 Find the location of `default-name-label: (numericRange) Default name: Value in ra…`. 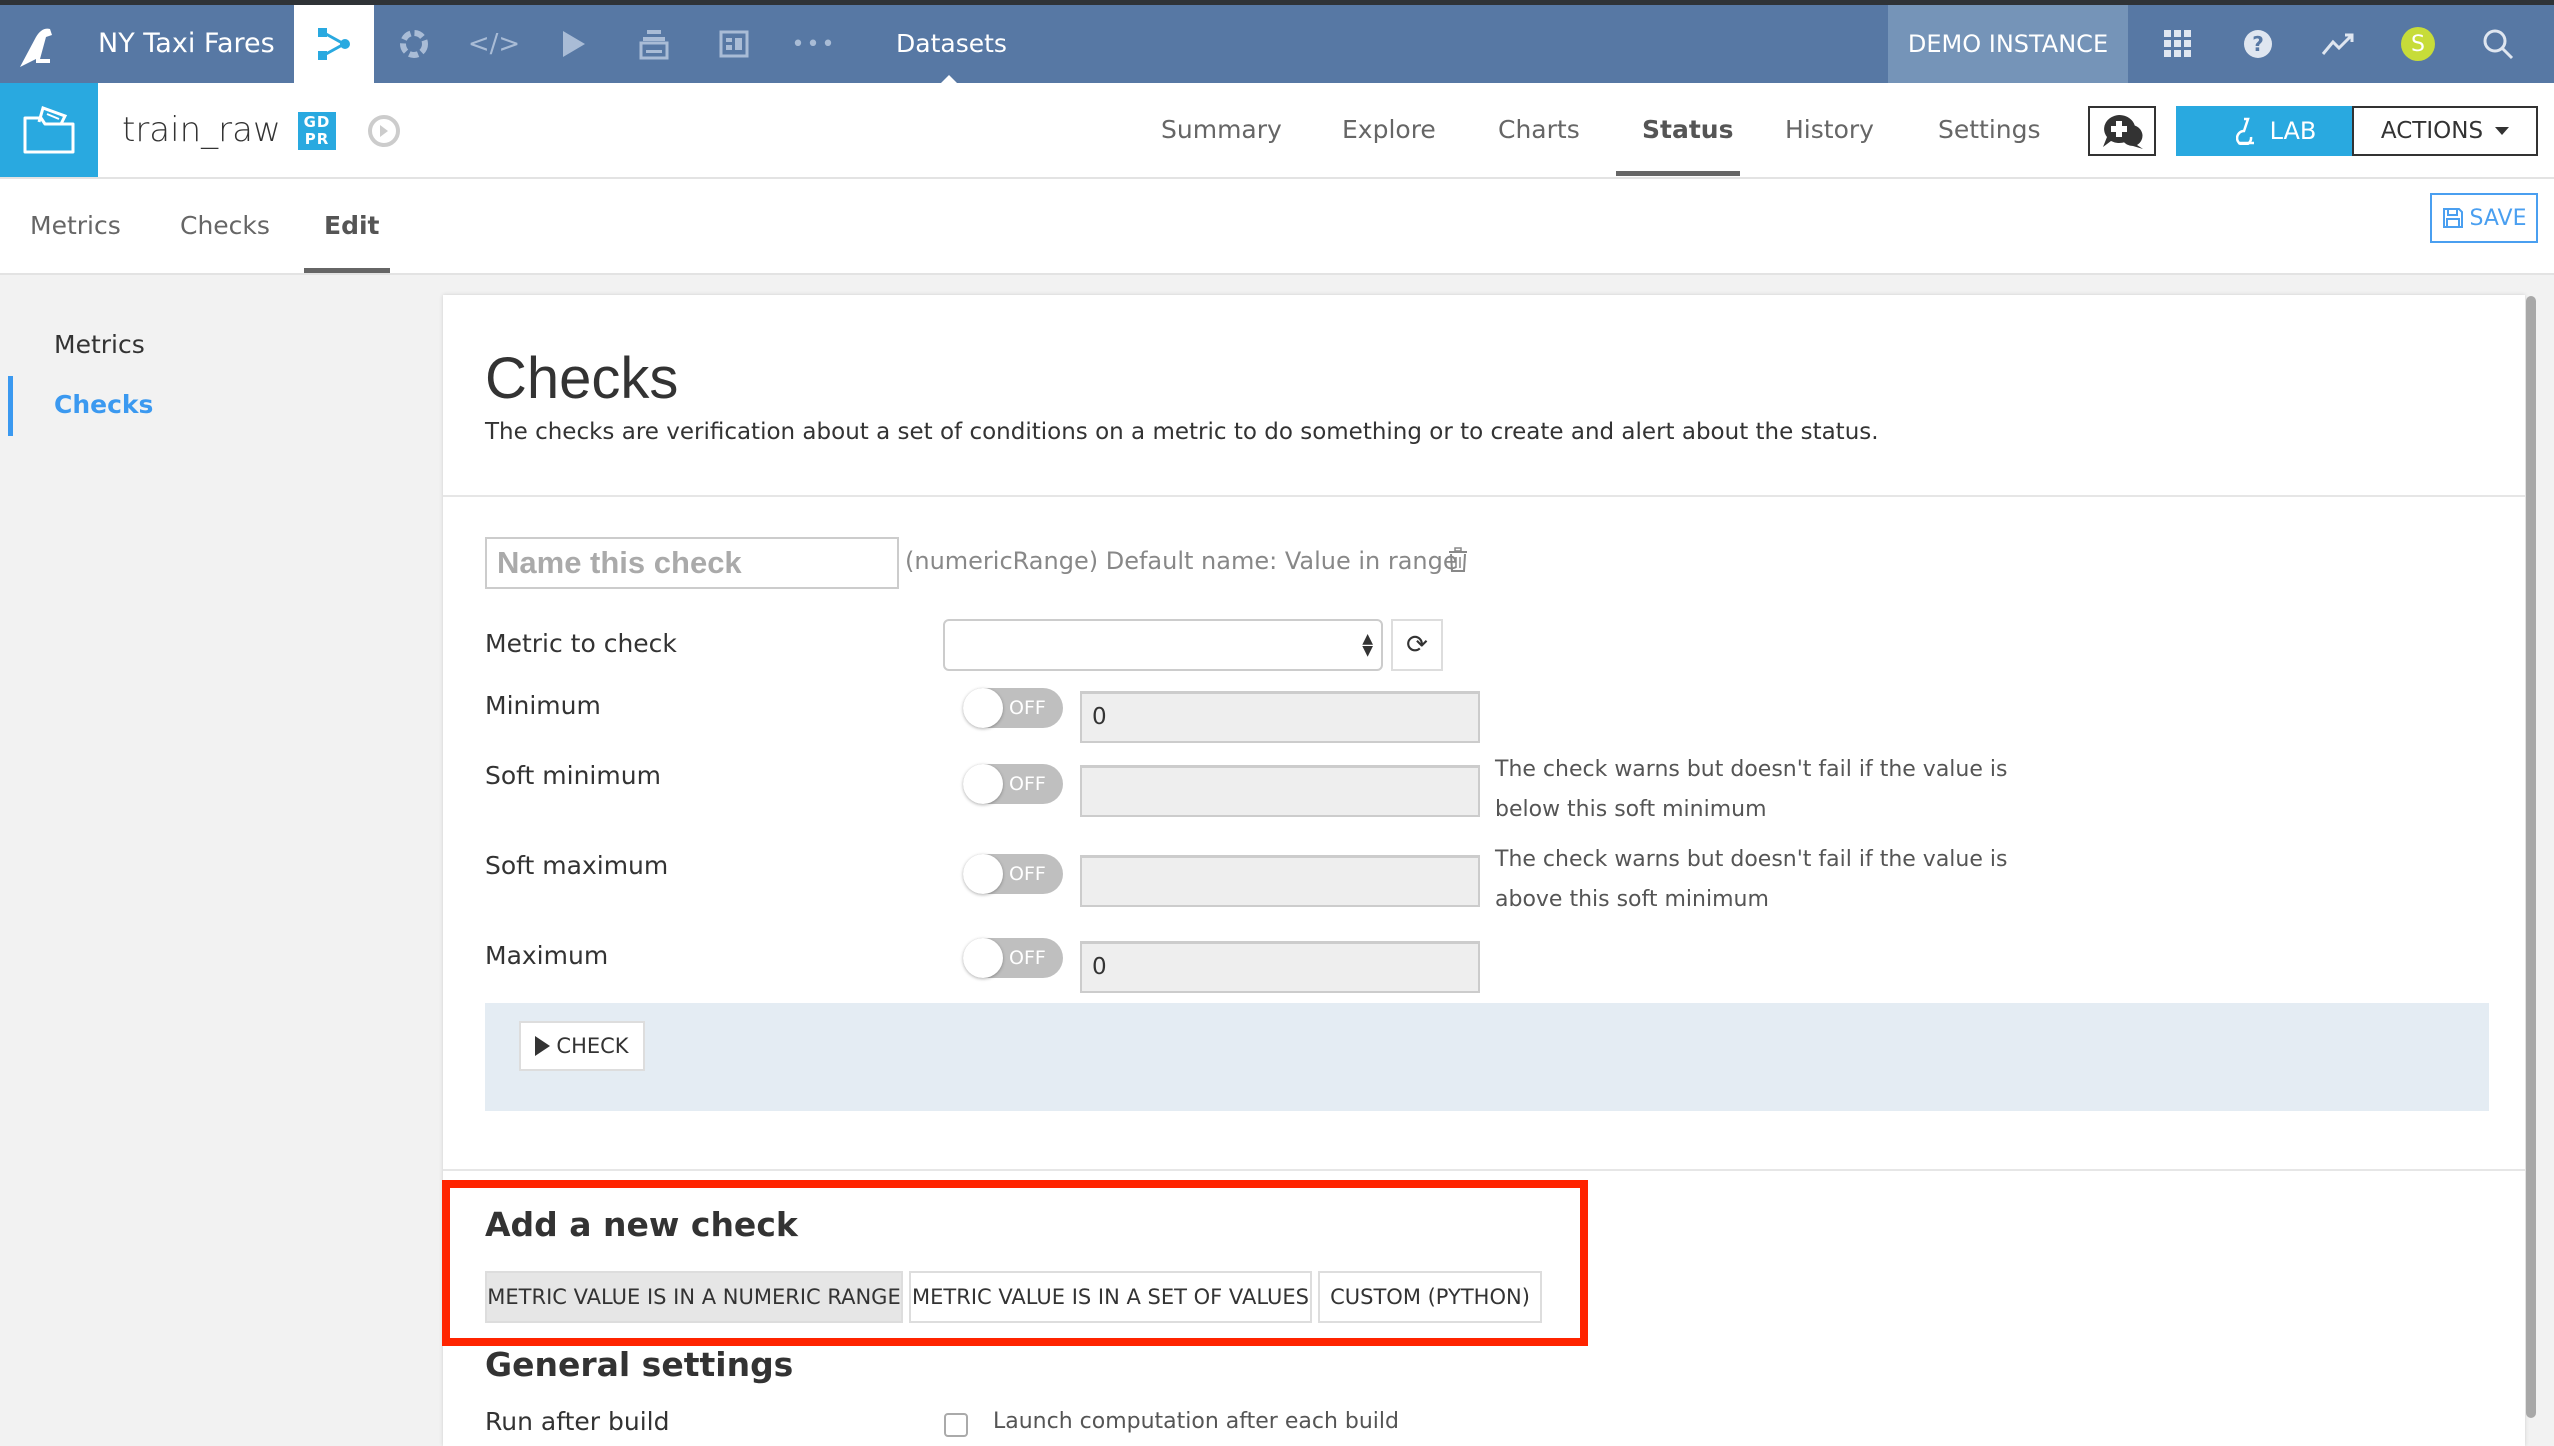

default-name-label: (numericRange) Default name: Value in ra… is located at coordinates (1181, 561).